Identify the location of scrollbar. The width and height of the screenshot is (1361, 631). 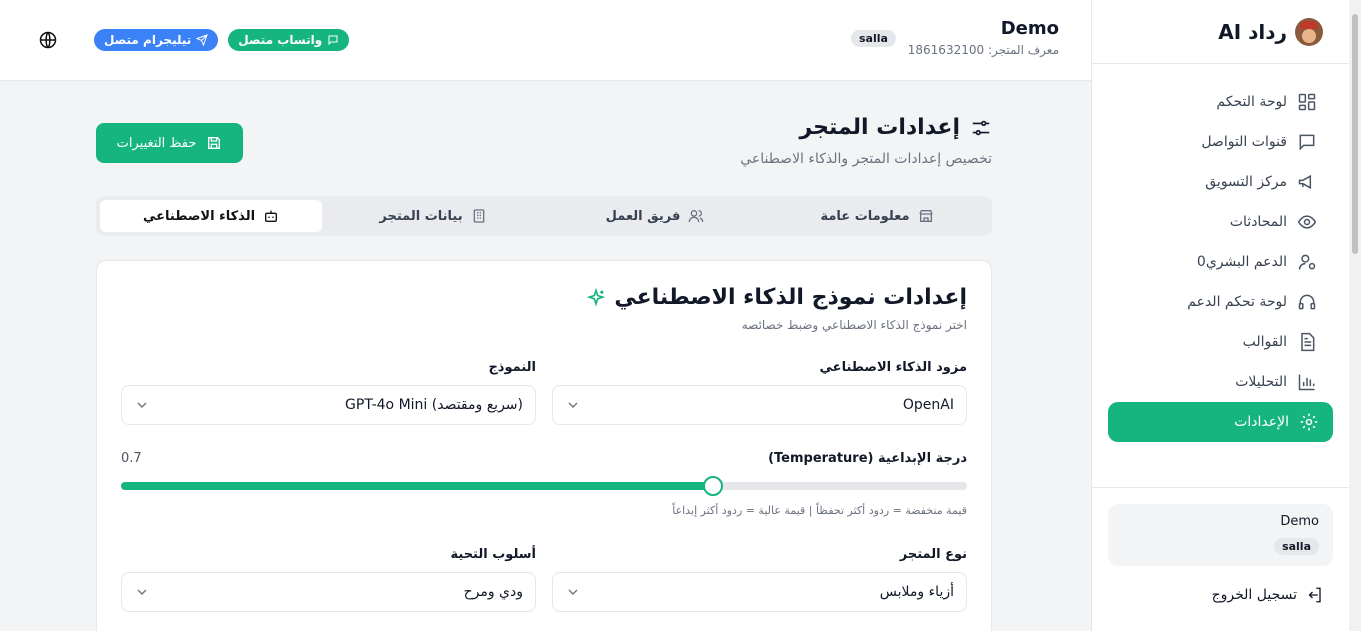
(1355, 315).